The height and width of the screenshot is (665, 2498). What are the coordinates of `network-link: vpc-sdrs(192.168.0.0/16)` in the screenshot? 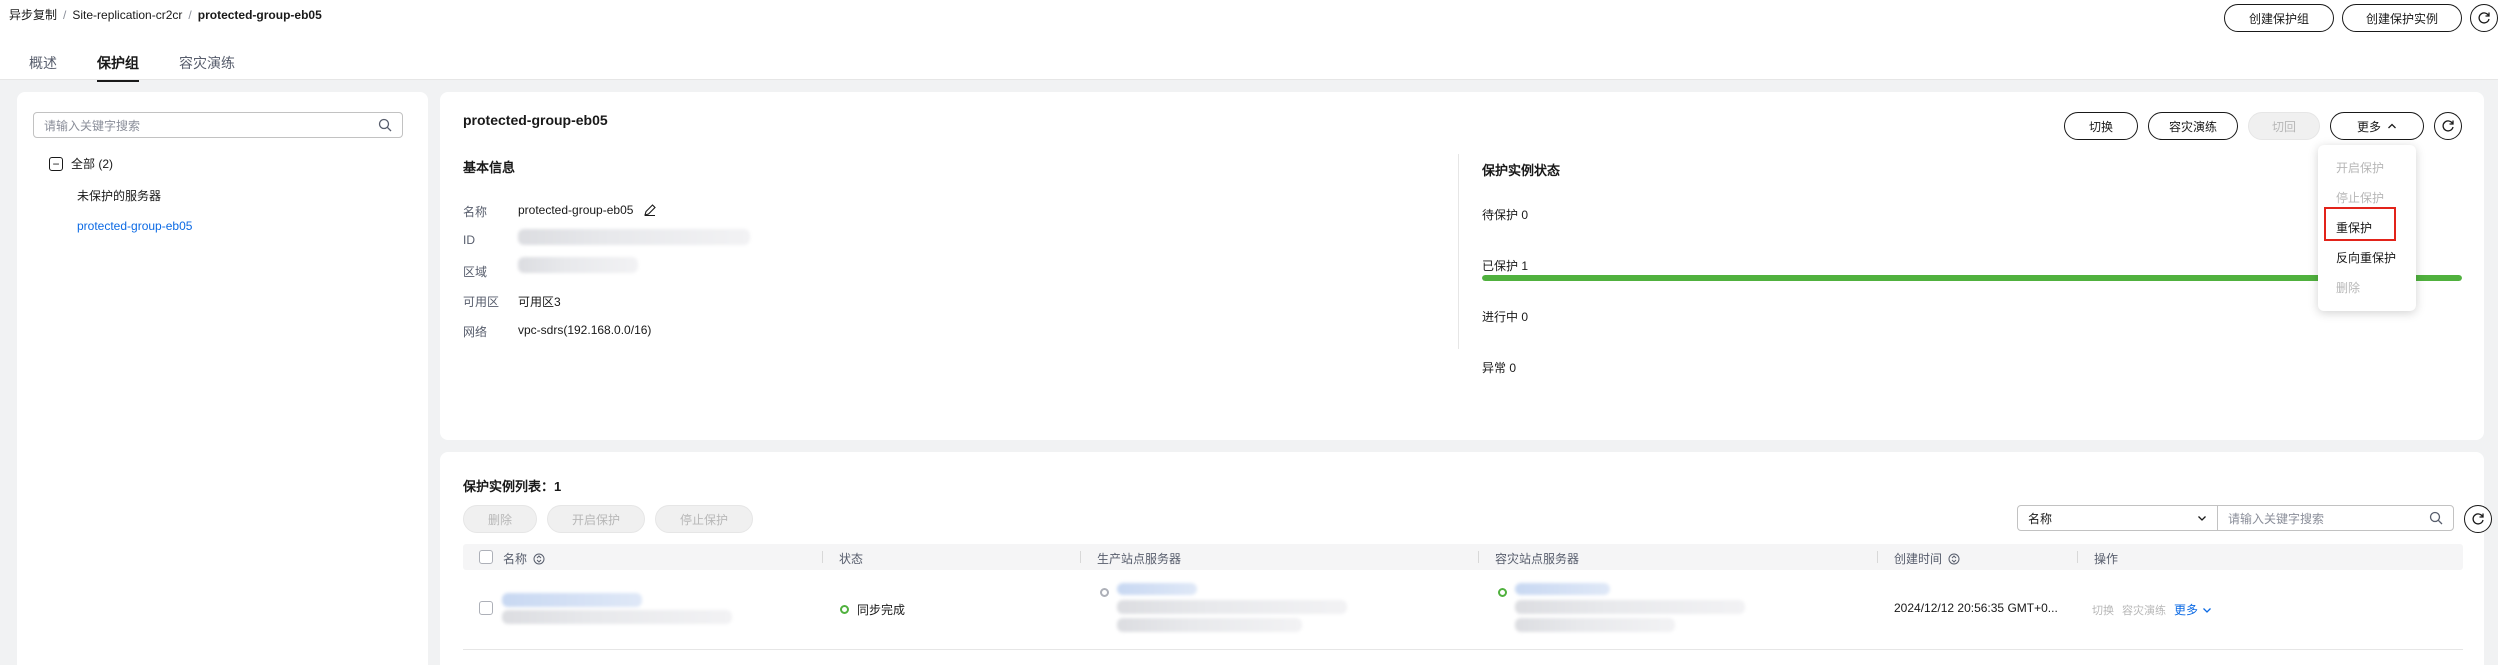 It's located at (584, 330).